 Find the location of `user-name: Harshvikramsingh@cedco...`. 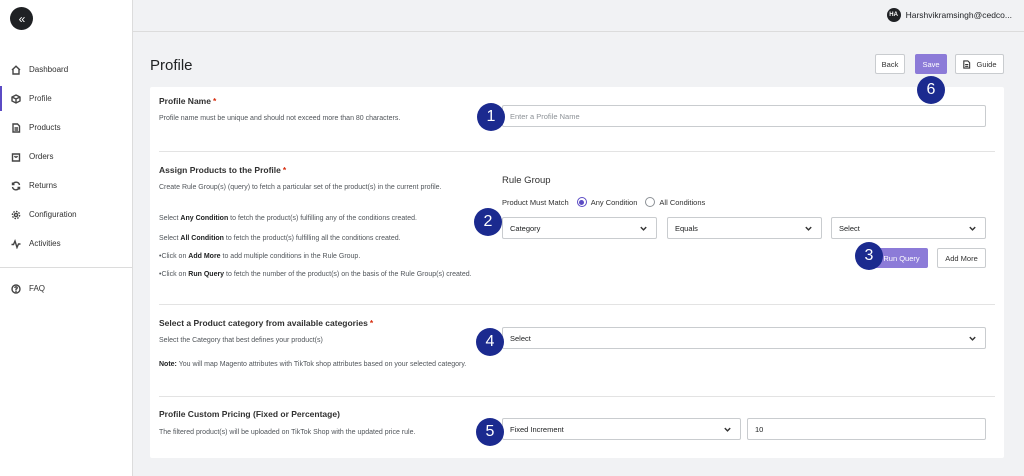

user-name: Harshvikramsingh@cedco... is located at coordinates (958, 15).